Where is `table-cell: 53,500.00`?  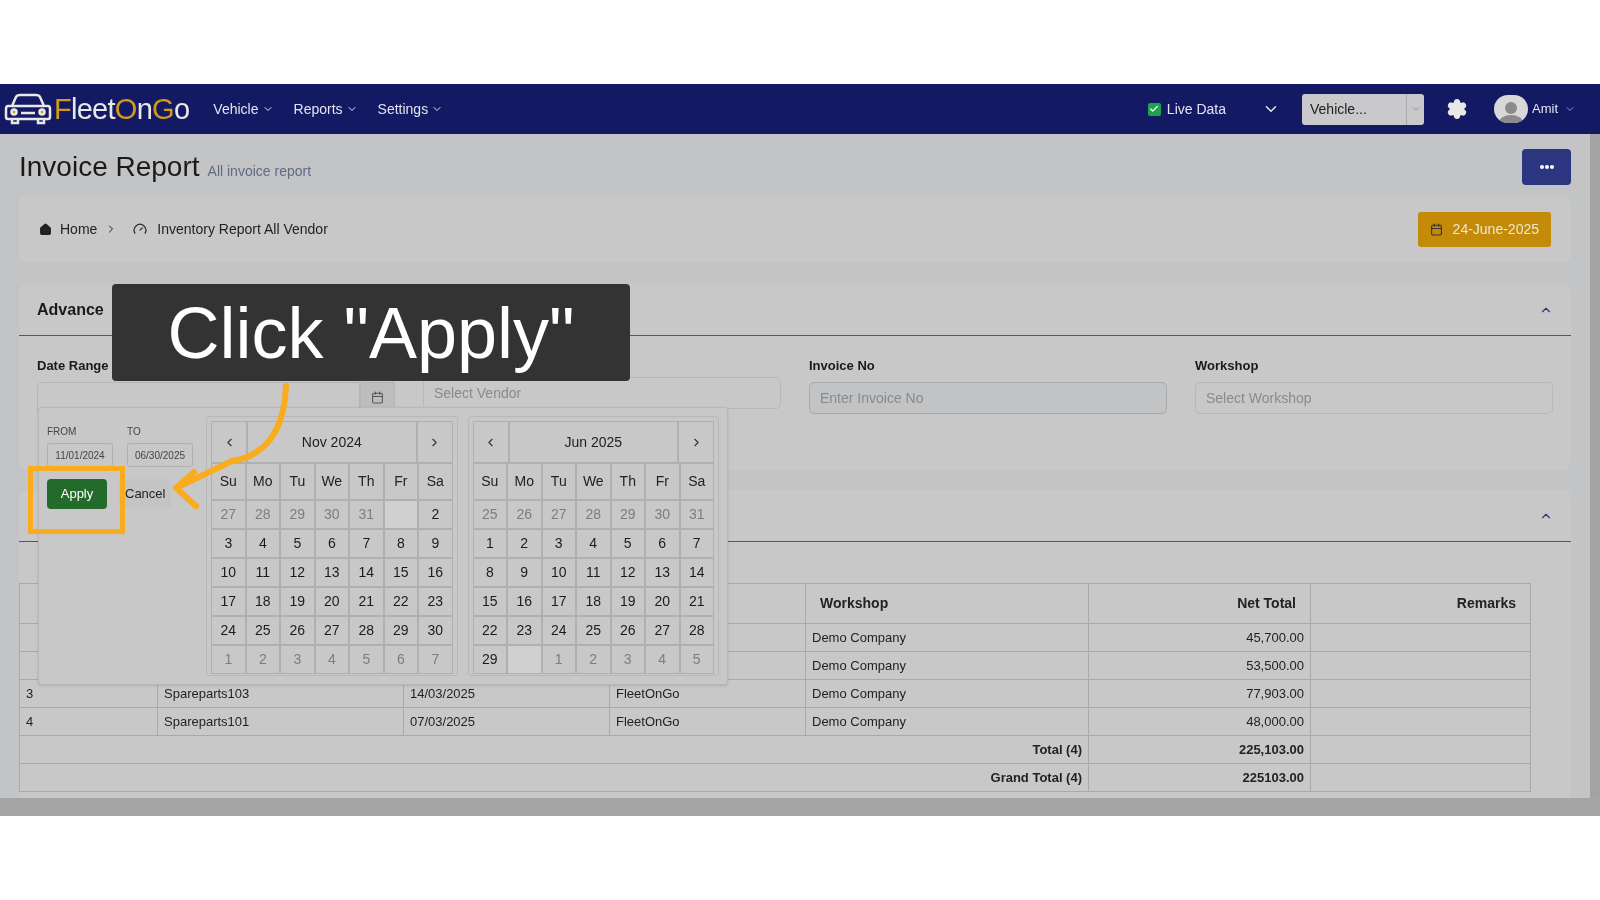 table-cell: 53,500.00 is located at coordinates (1199, 665).